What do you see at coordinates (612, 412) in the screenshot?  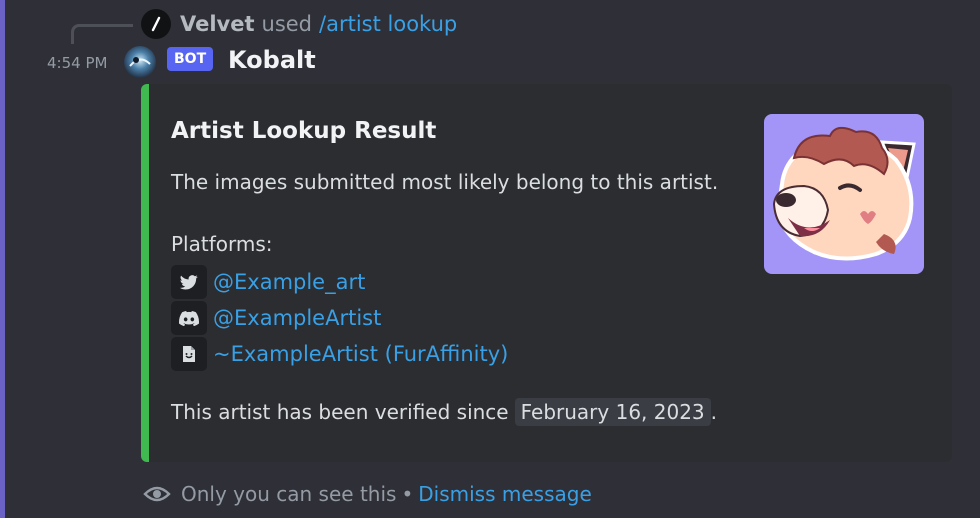 I see `verified-date: February 16, 2023` at bounding box center [612, 412].